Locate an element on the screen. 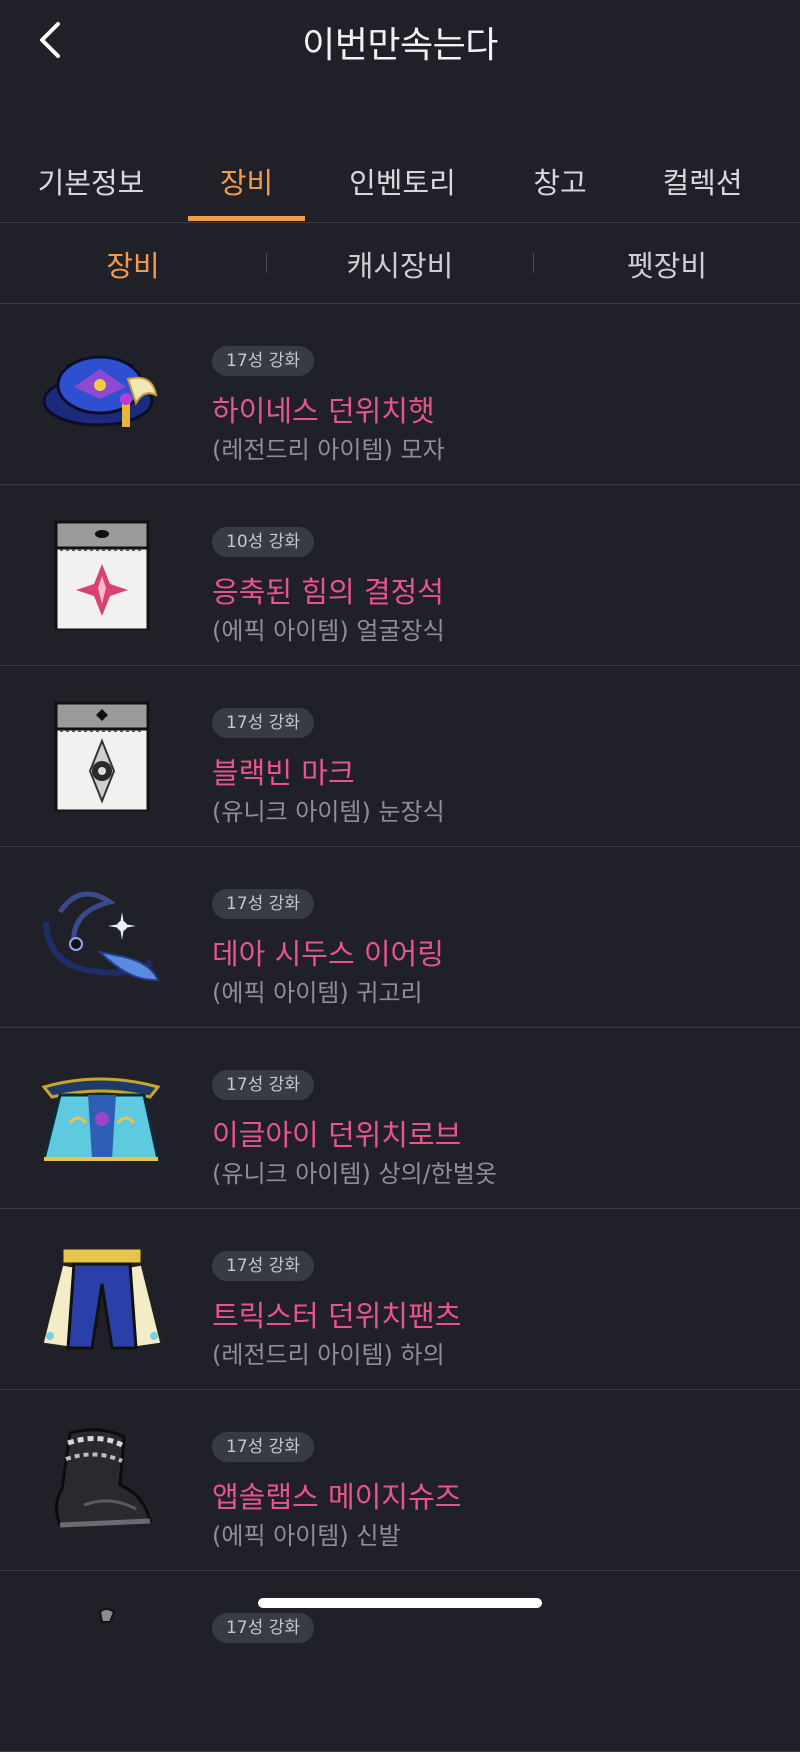 Image resolution: width=800 pixels, height=1752 pixels. item-type: (에픽 아이템) 귀고리 is located at coordinates (317, 993).